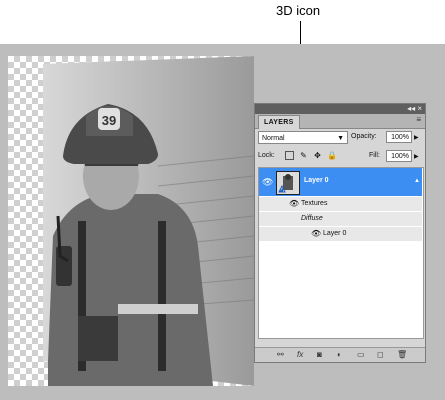  What do you see at coordinates (364, 136) in the screenshot?
I see `opacity-label: Opacity:` at bounding box center [364, 136].